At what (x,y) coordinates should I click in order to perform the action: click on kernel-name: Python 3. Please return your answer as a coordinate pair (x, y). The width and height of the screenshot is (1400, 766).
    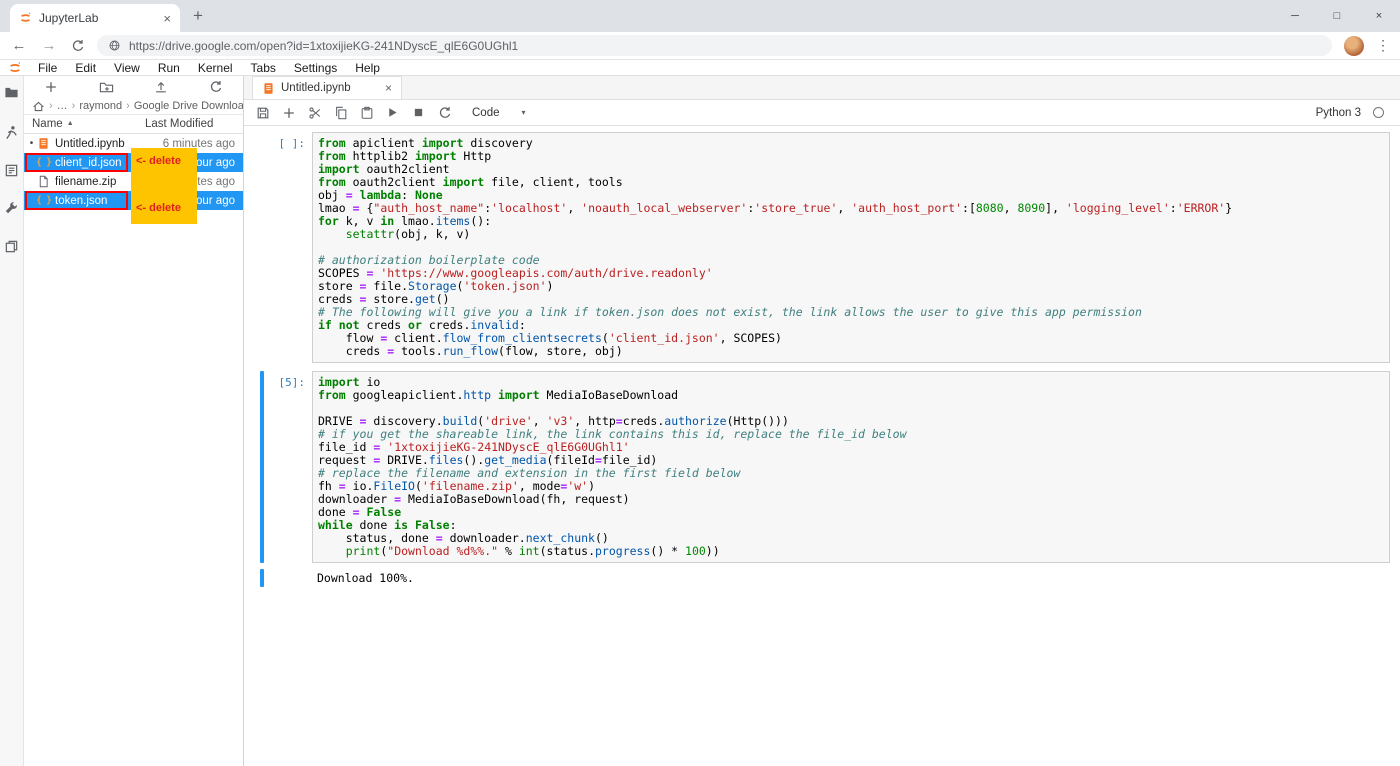
    Looking at the image, I should click on (1338, 113).